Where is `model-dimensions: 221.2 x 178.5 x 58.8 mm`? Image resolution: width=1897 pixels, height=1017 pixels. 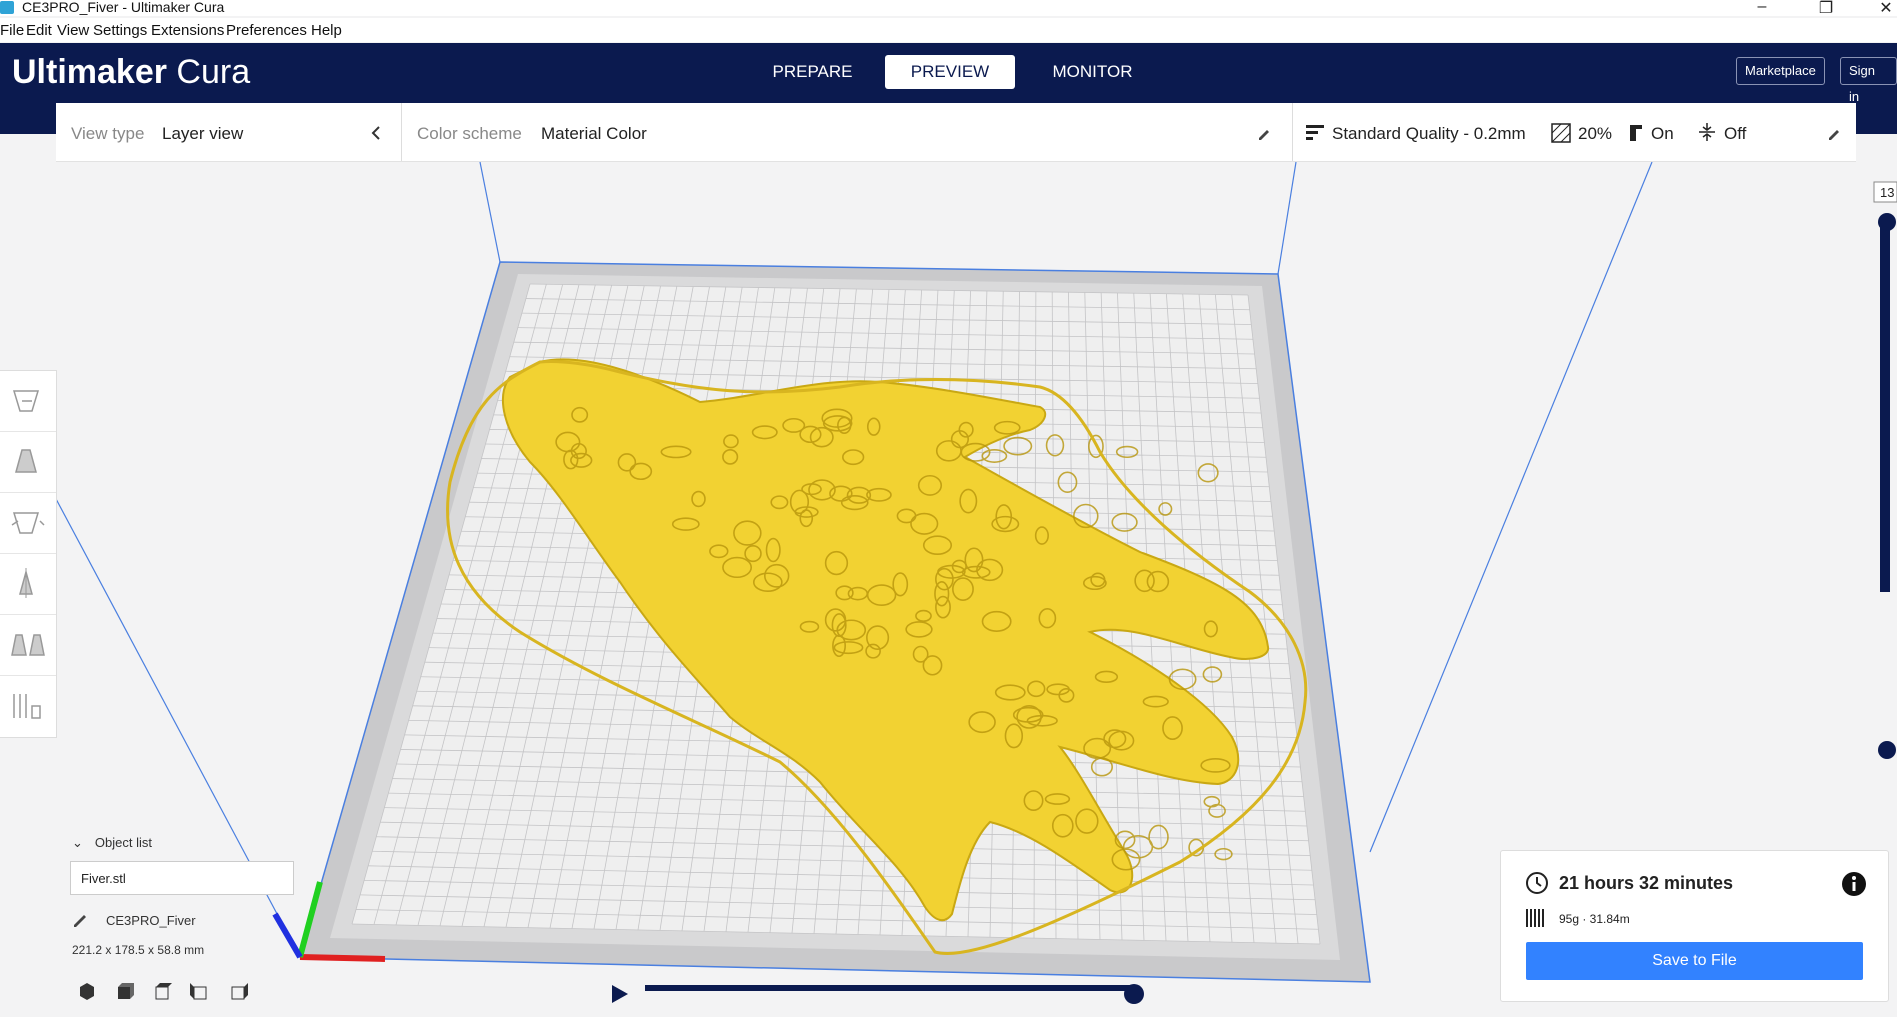
model-dimensions: 221.2 x 178.5 x 58.8 mm is located at coordinates (138, 950).